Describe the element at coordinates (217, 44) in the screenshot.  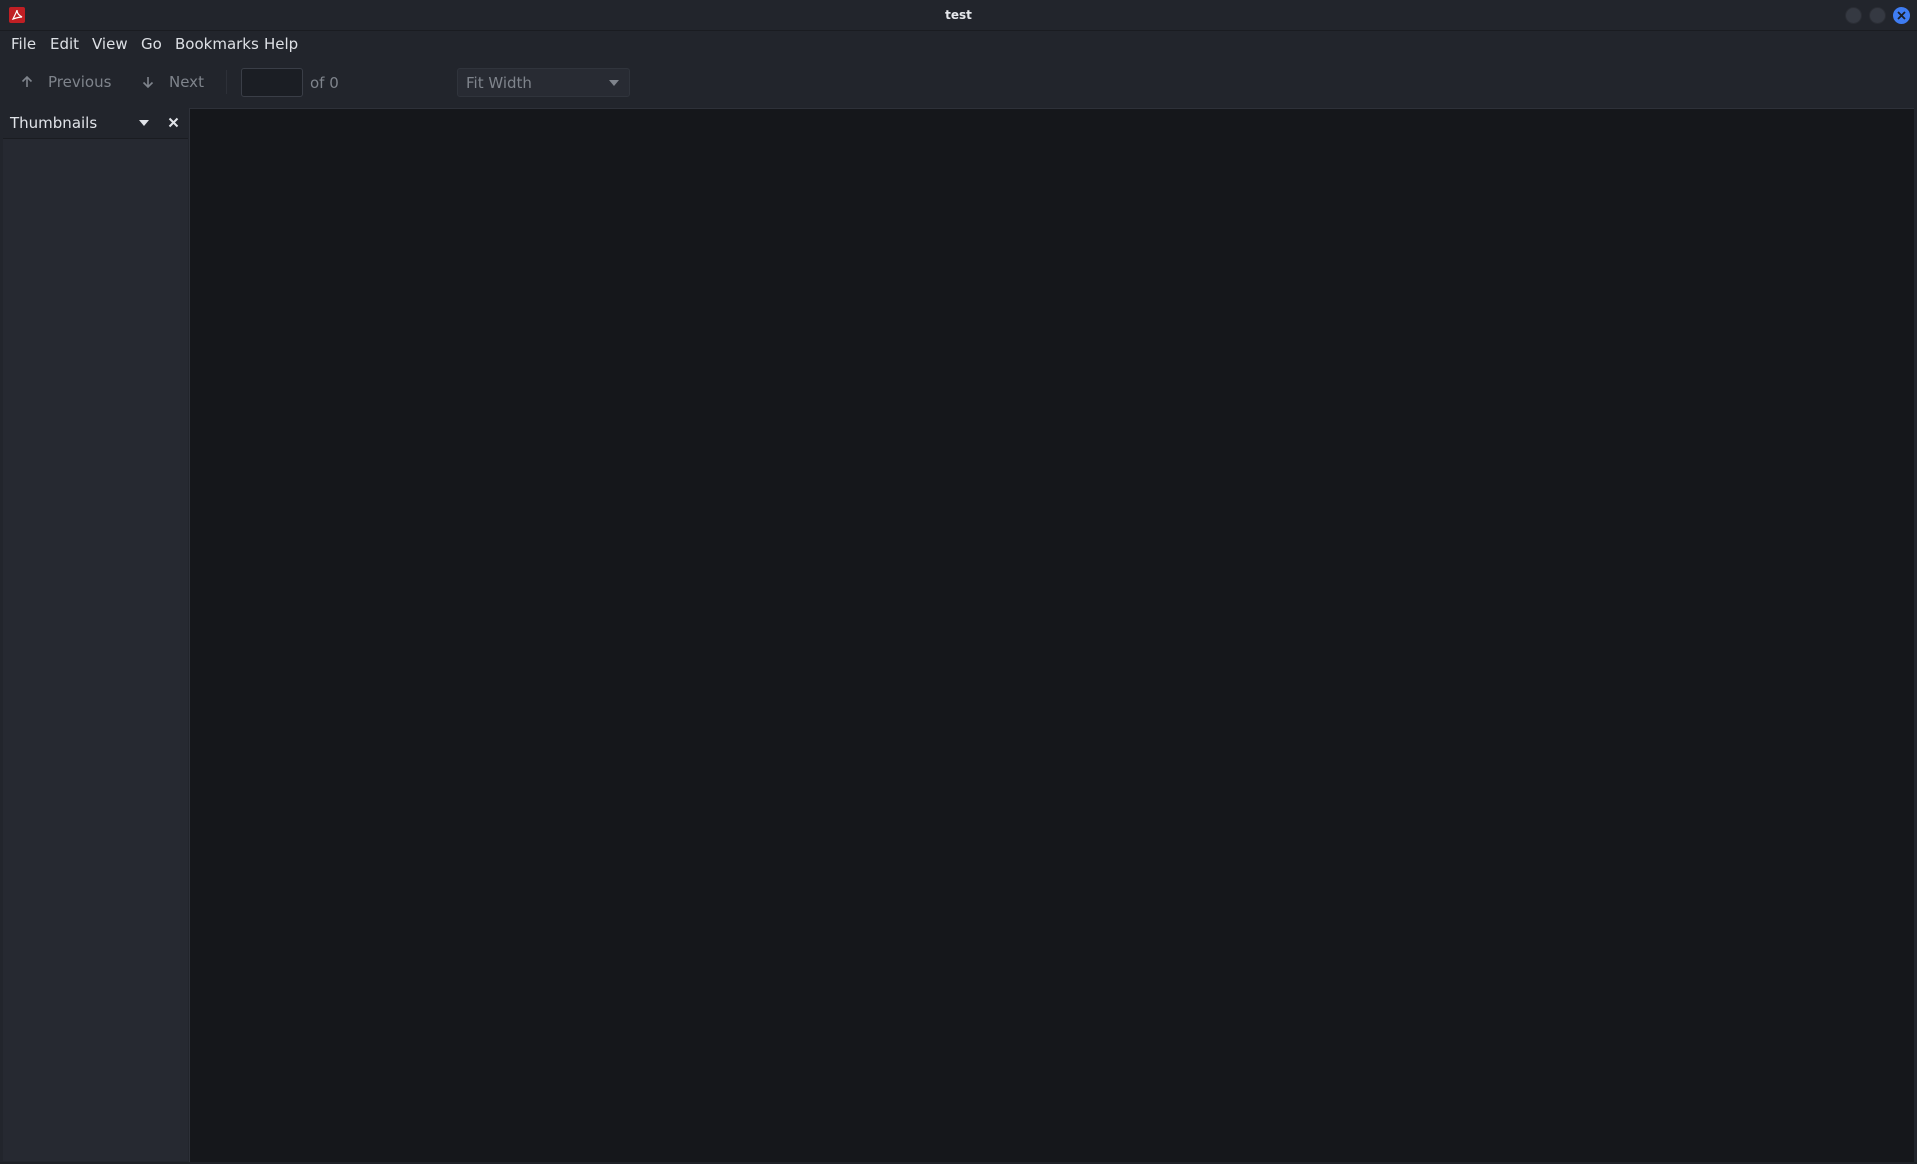
I see `menu-bookmarks: Bookmarks` at that location.